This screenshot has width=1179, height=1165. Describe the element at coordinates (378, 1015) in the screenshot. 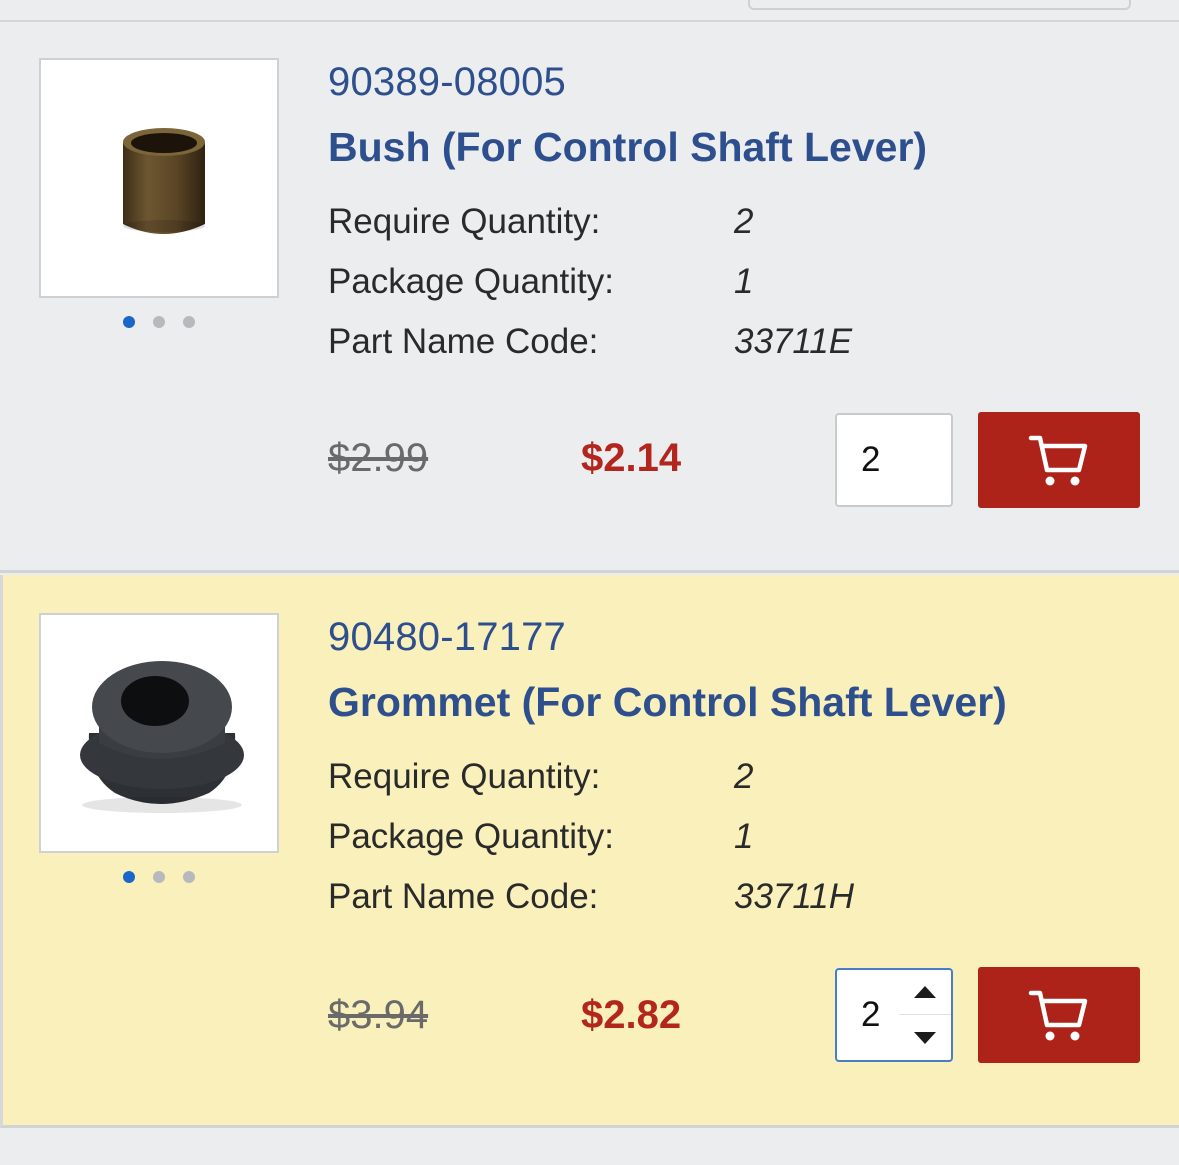

I see `original-price: $3.94` at that location.